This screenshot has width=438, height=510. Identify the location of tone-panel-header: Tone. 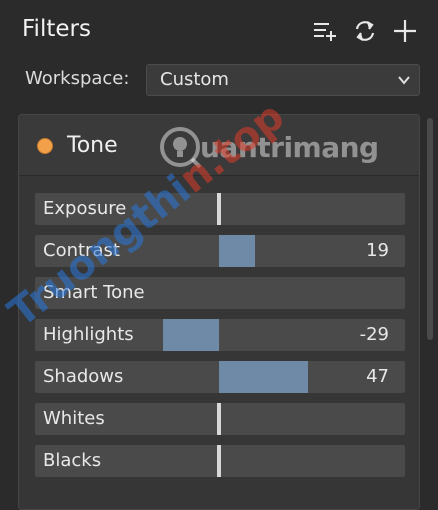
(219, 145).